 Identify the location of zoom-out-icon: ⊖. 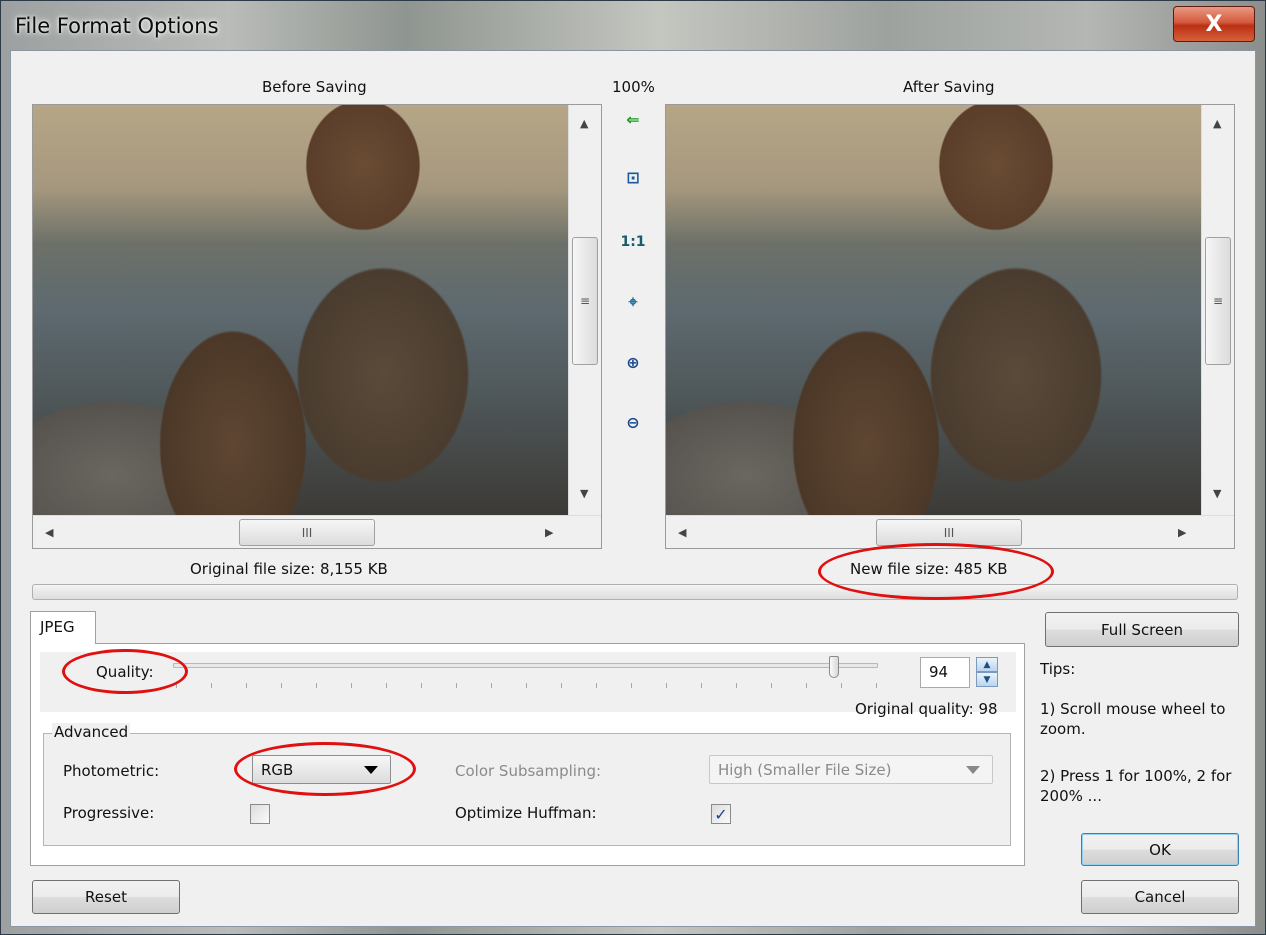
(633, 422).